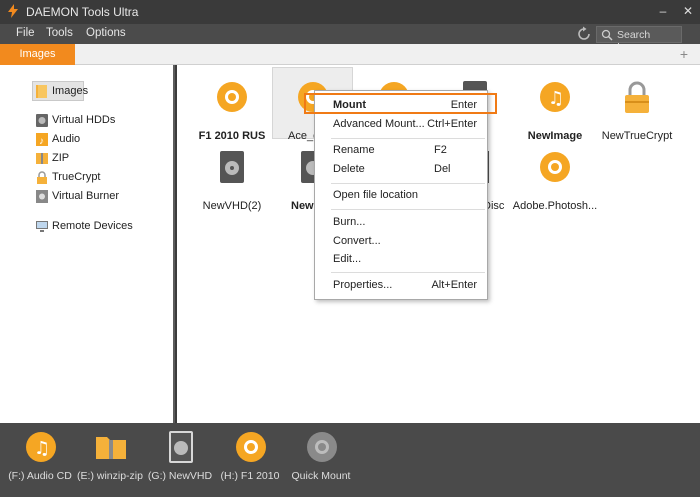  I want to click on dock-item-audio-cd: ♫ (F:) Audio CD, so click(40, 461).